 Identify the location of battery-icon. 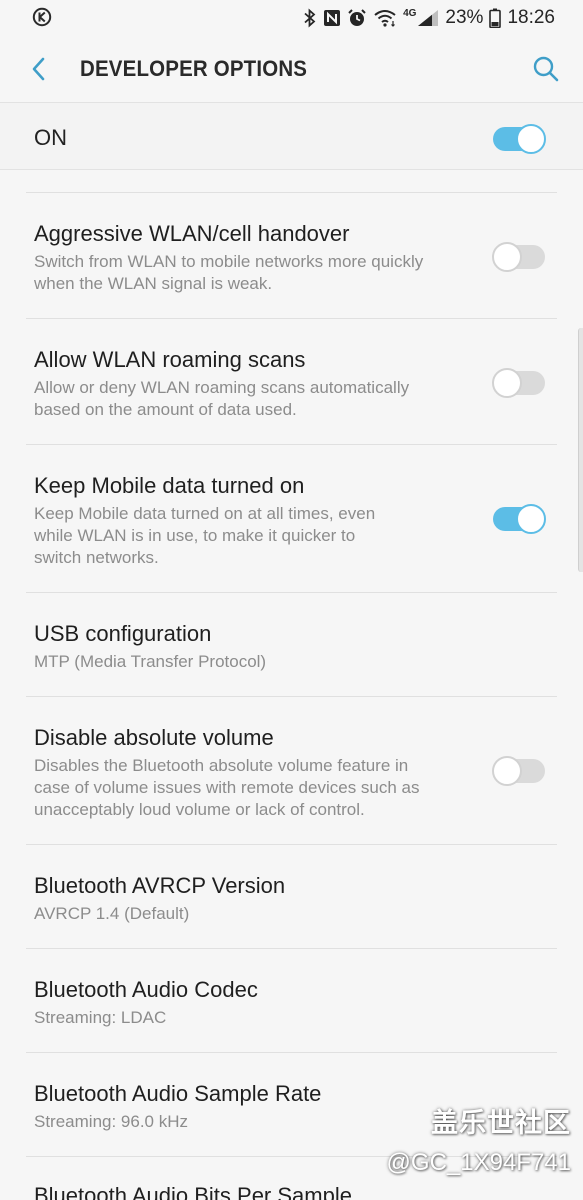
(495, 18).